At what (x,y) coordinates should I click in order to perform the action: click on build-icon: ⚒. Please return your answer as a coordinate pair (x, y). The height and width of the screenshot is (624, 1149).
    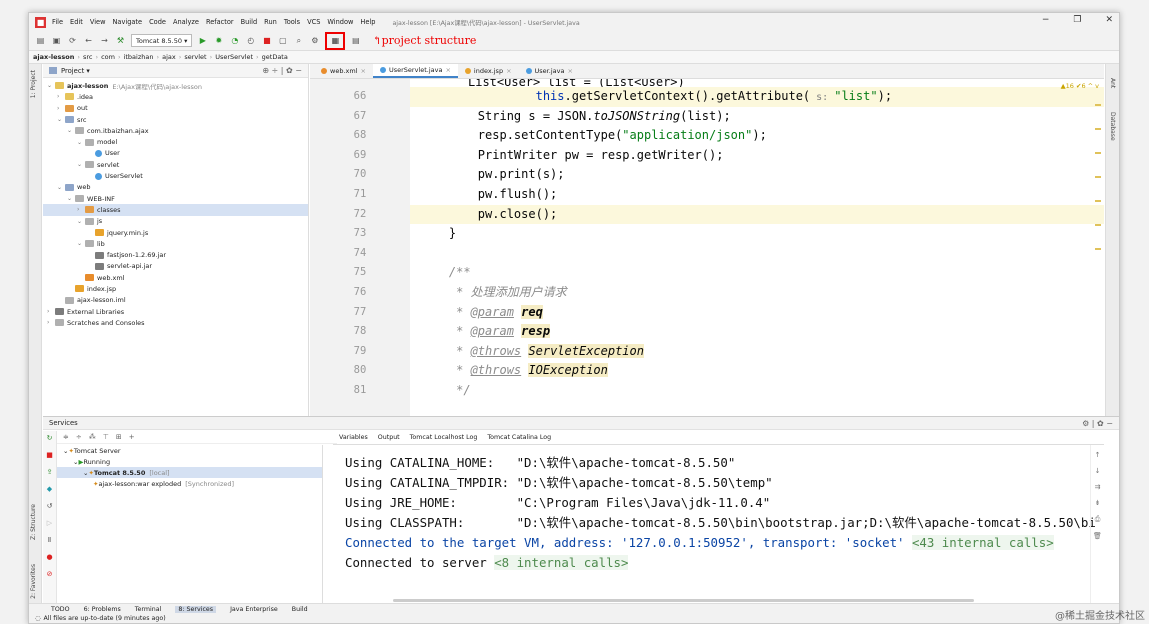
    Looking at the image, I should click on (120, 40).